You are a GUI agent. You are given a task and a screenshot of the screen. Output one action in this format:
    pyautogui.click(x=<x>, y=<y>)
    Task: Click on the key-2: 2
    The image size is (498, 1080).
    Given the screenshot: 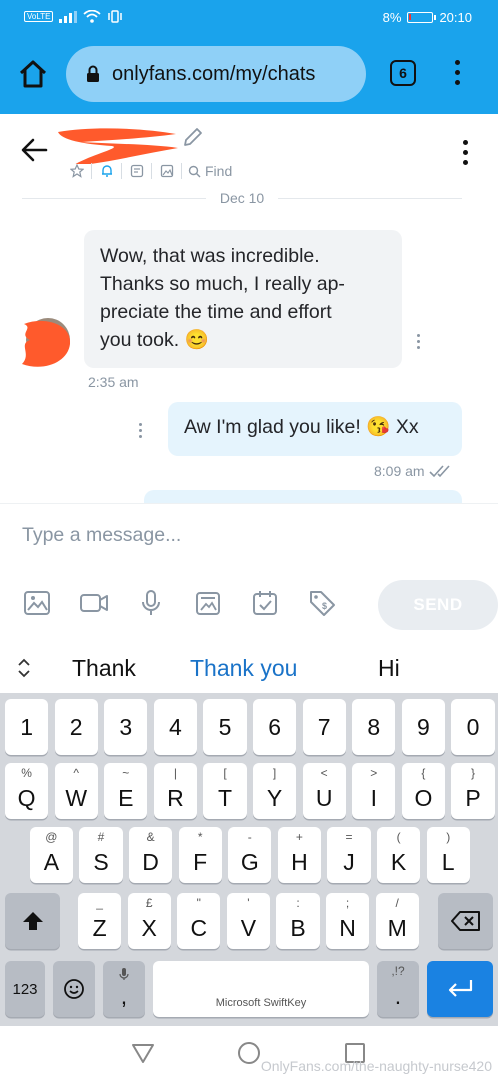 What is the action you would take?
    pyautogui.click(x=76, y=727)
    